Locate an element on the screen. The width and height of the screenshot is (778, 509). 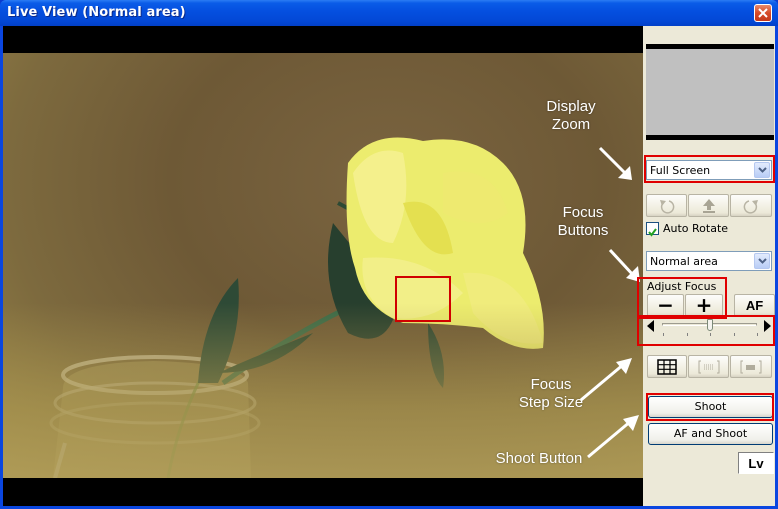
dropdown-button is located at coordinates (762, 261).